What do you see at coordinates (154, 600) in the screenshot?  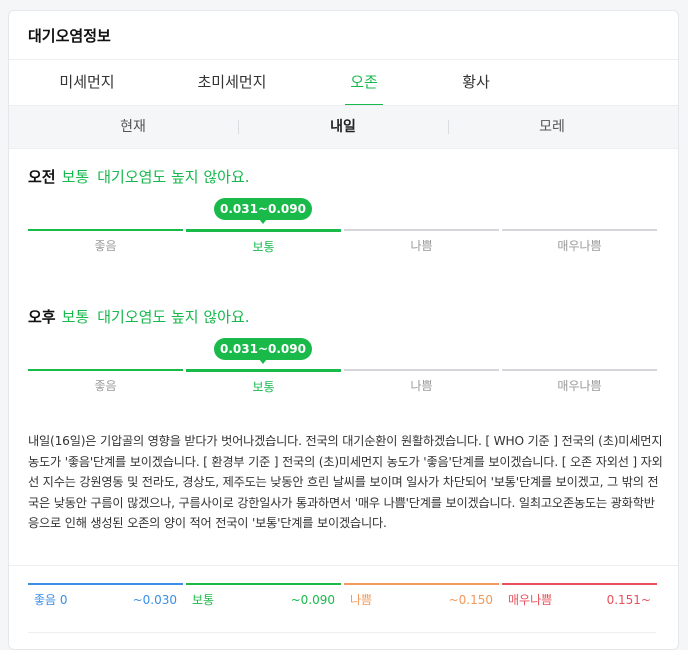 I see `legend-range: ~0.030` at bounding box center [154, 600].